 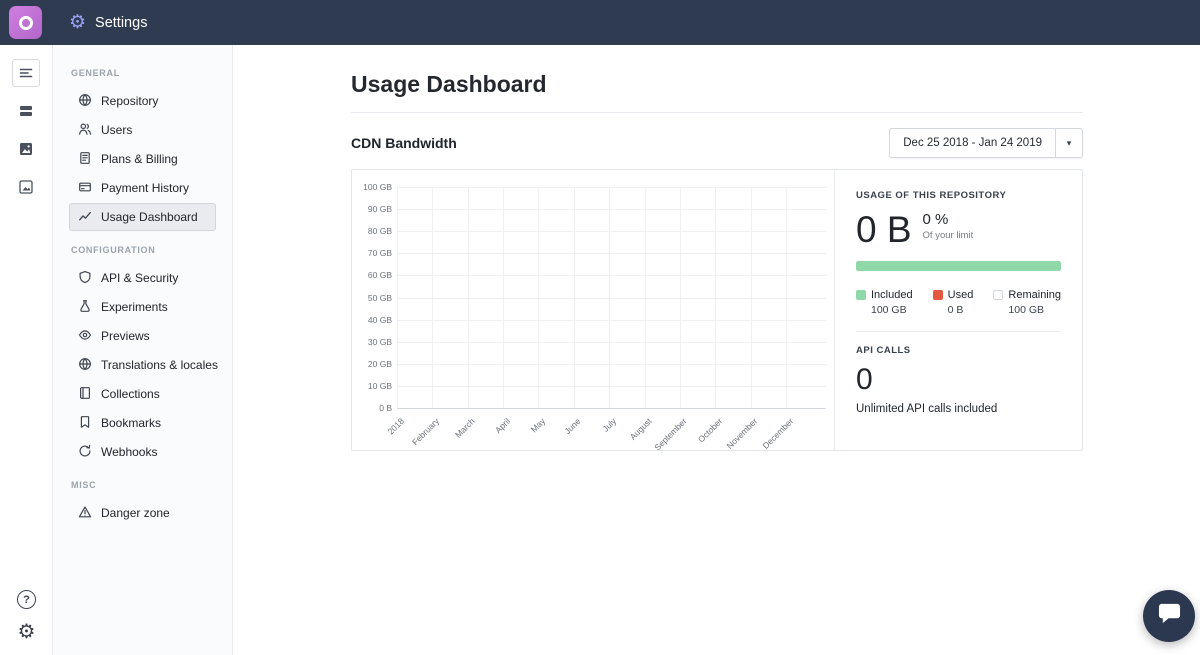 I want to click on title-divider, so click(x=717, y=112).